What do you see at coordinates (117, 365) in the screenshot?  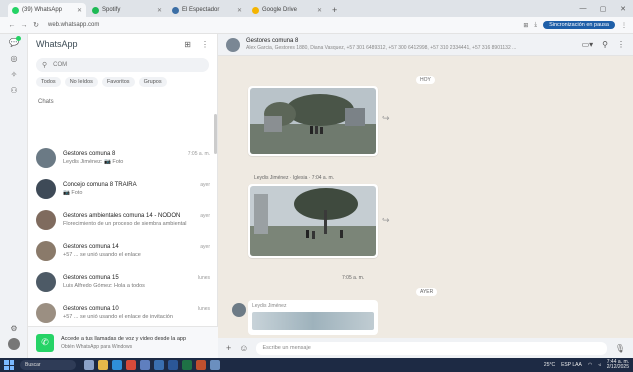 I see `edge-icon` at bounding box center [117, 365].